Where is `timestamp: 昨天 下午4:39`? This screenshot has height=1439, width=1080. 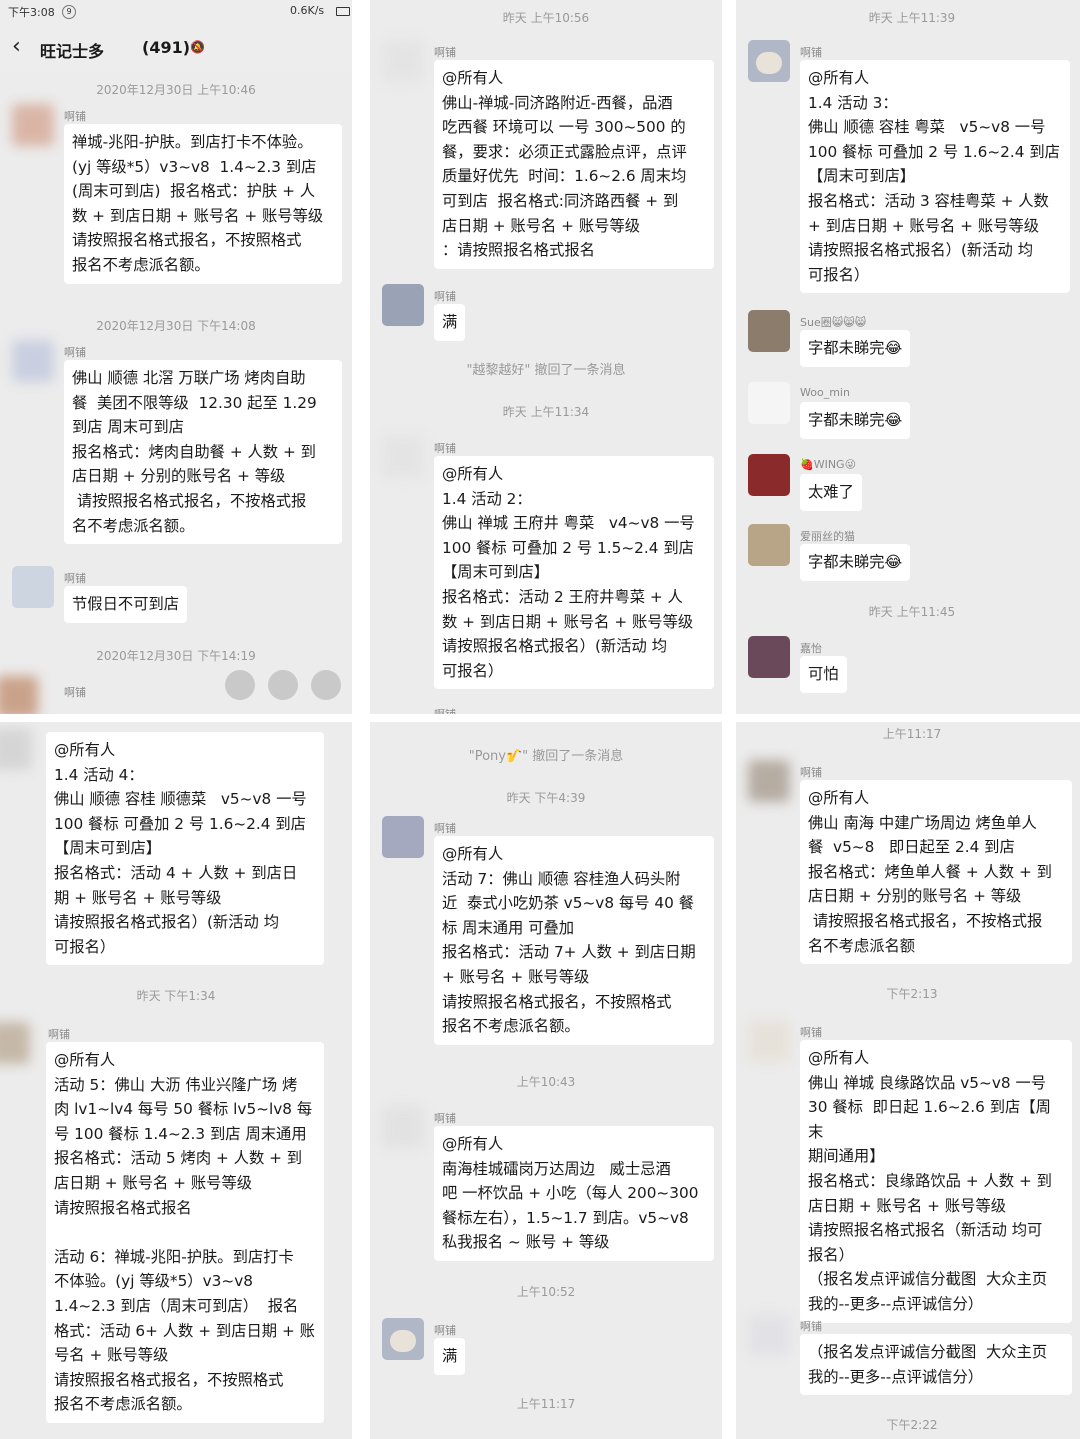
timestamp: 昨天 下午4:39 is located at coordinates (546, 798).